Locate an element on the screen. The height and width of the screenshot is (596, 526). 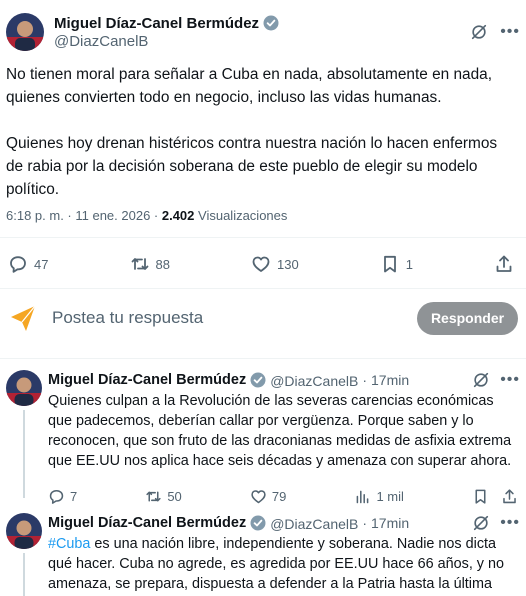
share-stat is located at coordinates (504, 264).